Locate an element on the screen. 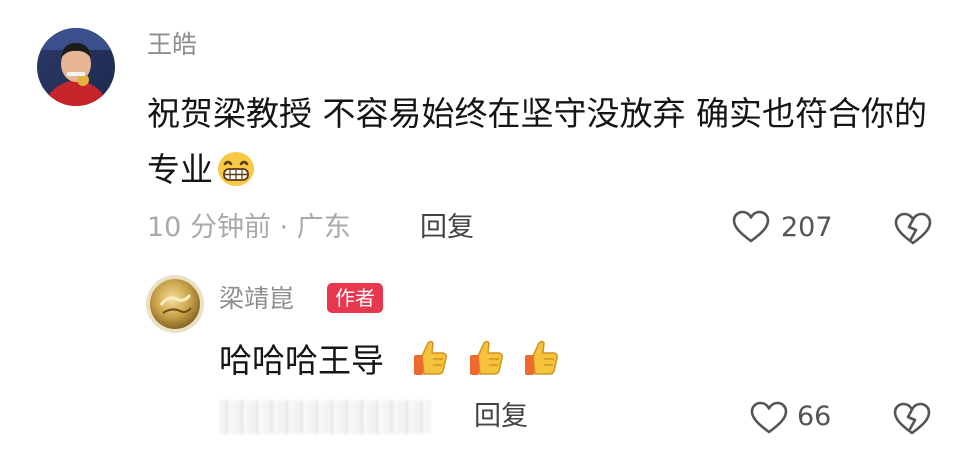 The height and width of the screenshot is (457, 974). reply-text: 哈哈哈王导 is located at coordinates (301, 360).